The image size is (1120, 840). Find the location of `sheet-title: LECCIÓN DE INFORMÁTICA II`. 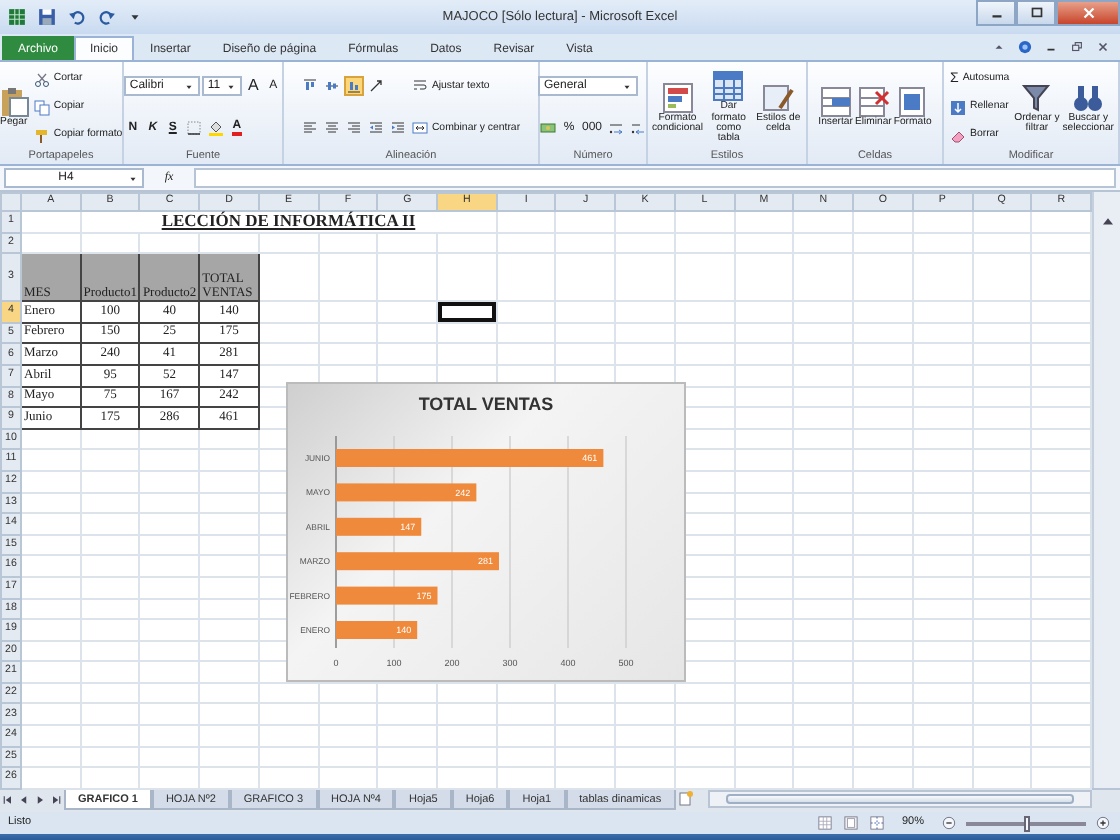

sheet-title: LECCIÓN DE INFORMÁTICA II is located at coordinates (288, 220).